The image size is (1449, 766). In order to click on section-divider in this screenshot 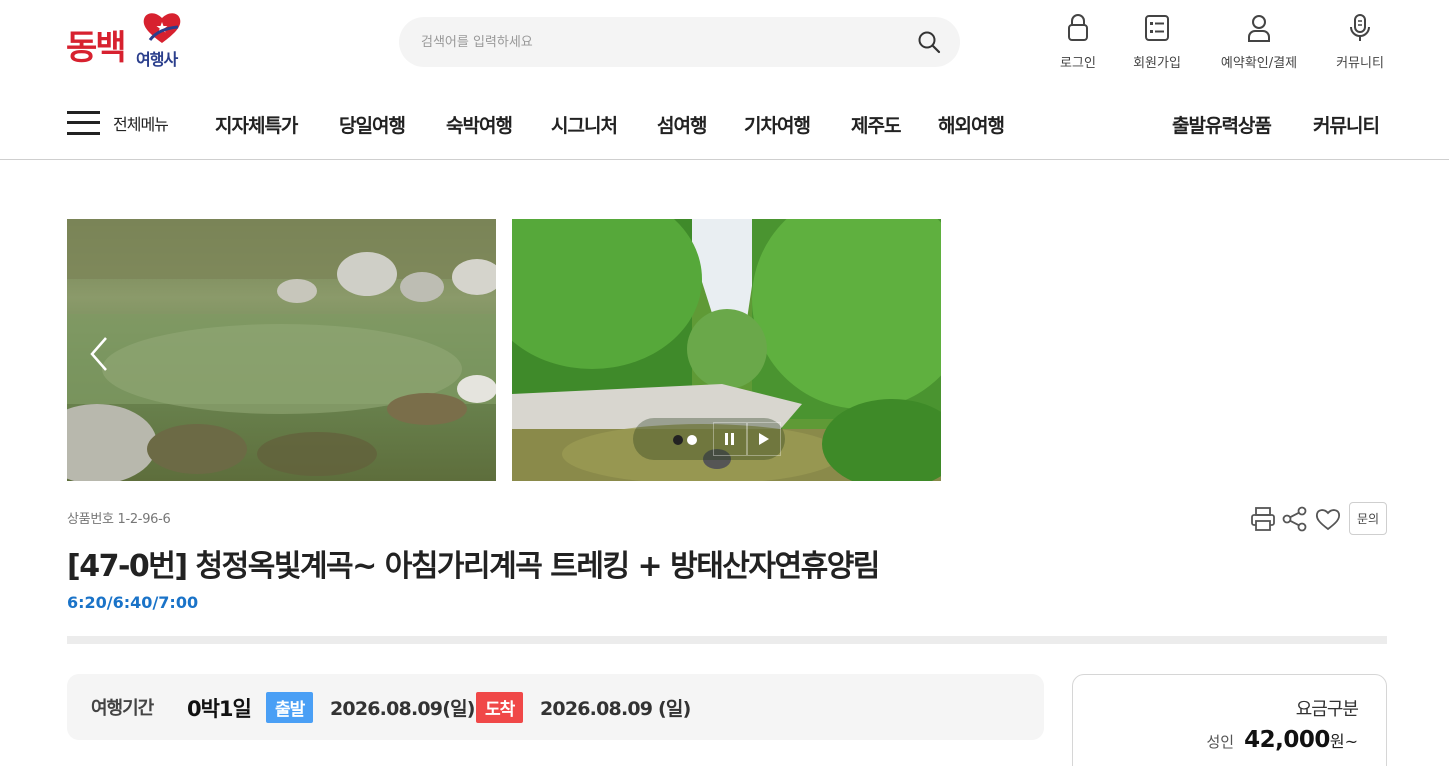, I will do `click(727, 640)`.